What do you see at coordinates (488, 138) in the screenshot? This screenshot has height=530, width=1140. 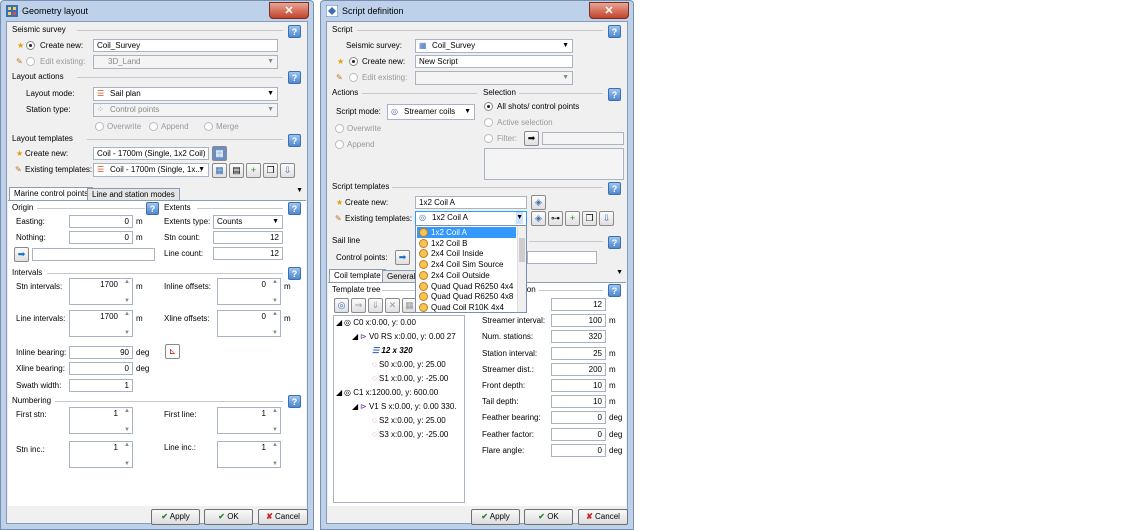 I see `filter-radio` at bounding box center [488, 138].